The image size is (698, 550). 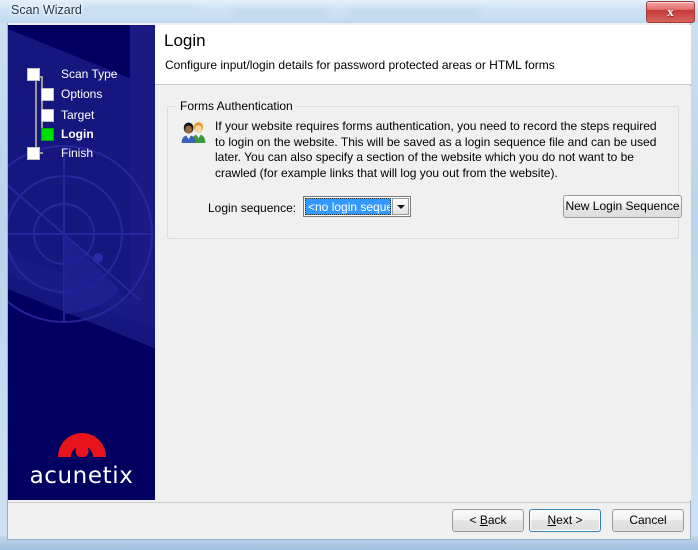 I want to click on login-sequence-dropdown: <no login sequence>, so click(x=357, y=206).